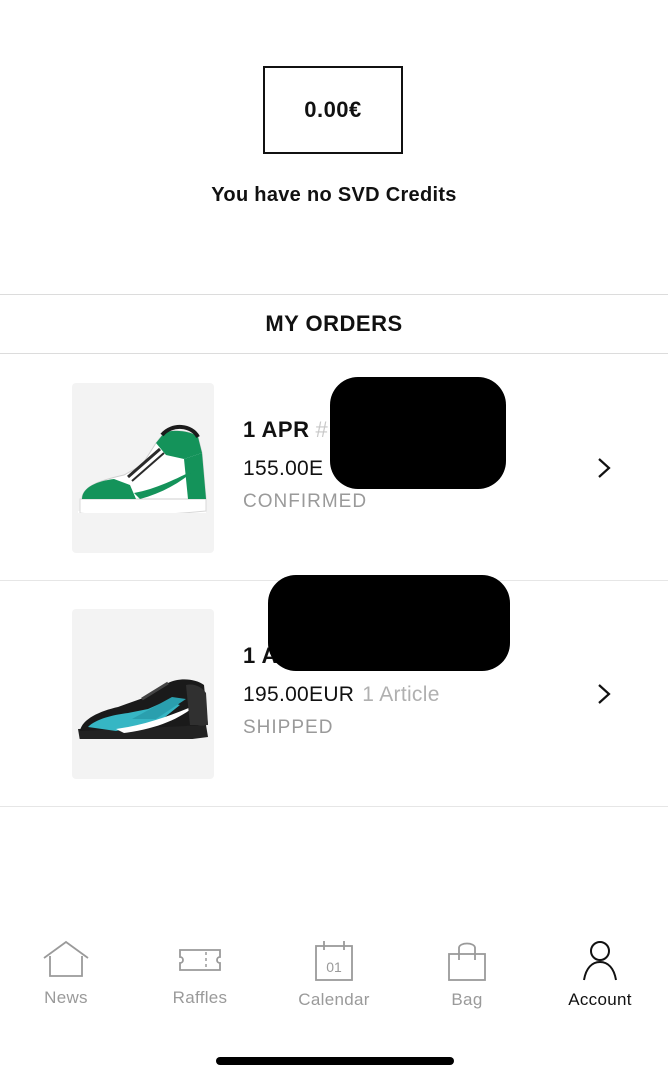 The image size is (668, 1080). I want to click on tab-account: Account, so click(600, 974).